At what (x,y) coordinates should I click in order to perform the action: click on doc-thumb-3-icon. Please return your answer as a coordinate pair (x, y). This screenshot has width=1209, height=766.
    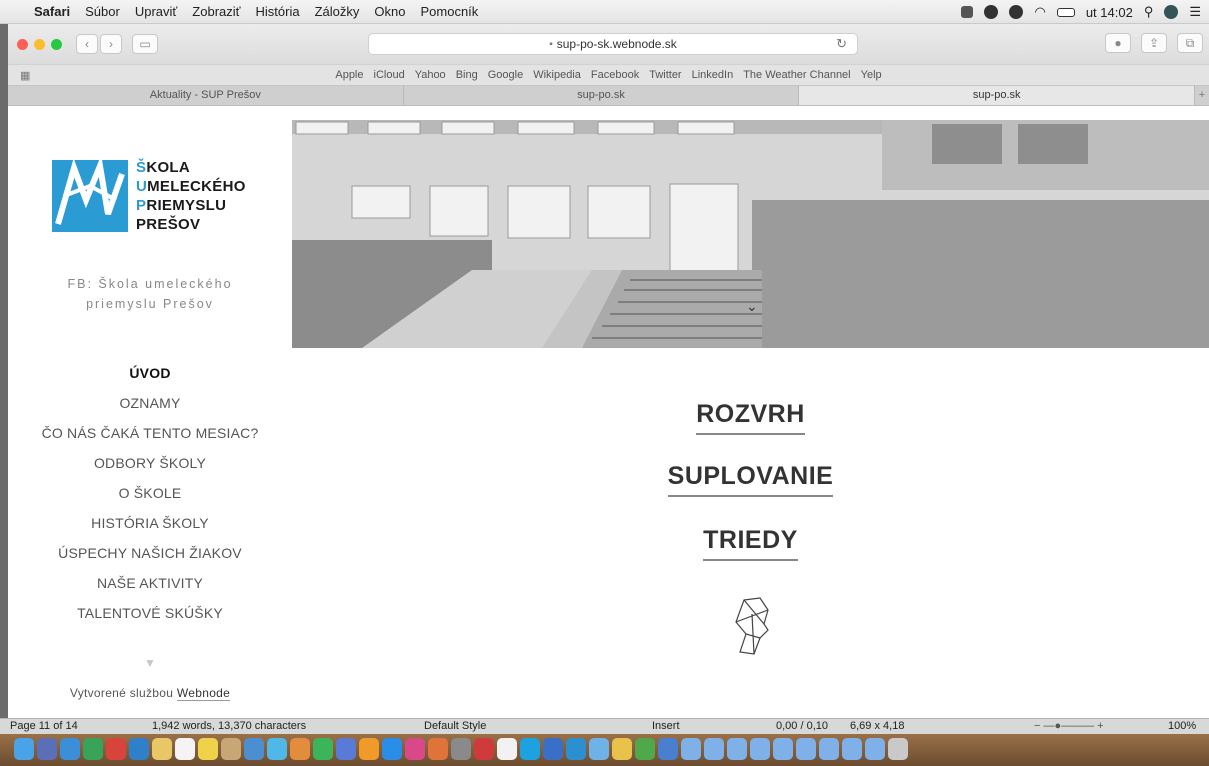
    Looking at the image, I should click on (737, 749).